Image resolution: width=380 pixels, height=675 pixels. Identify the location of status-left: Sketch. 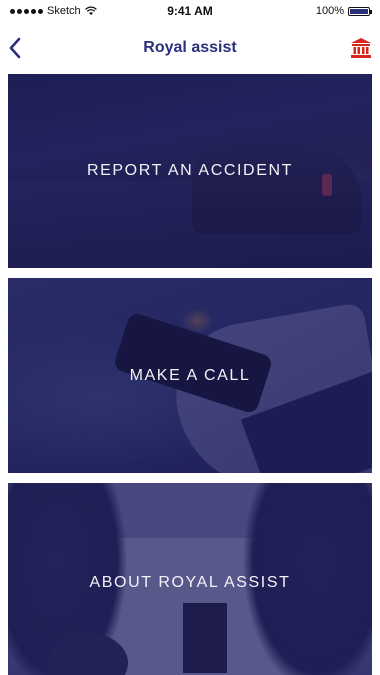
(65, 11).